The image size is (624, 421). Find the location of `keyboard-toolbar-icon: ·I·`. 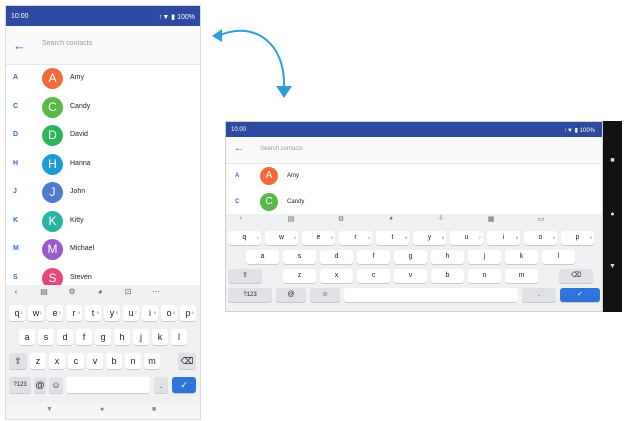

keyboard-toolbar-icon: ·I· is located at coordinates (441, 218).